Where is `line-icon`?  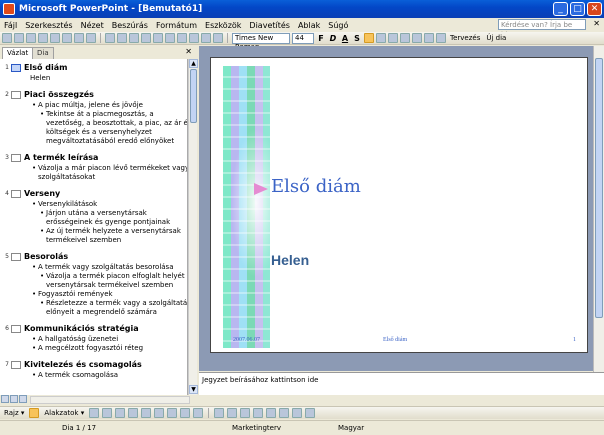 line-icon is located at coordinates (94, 413).